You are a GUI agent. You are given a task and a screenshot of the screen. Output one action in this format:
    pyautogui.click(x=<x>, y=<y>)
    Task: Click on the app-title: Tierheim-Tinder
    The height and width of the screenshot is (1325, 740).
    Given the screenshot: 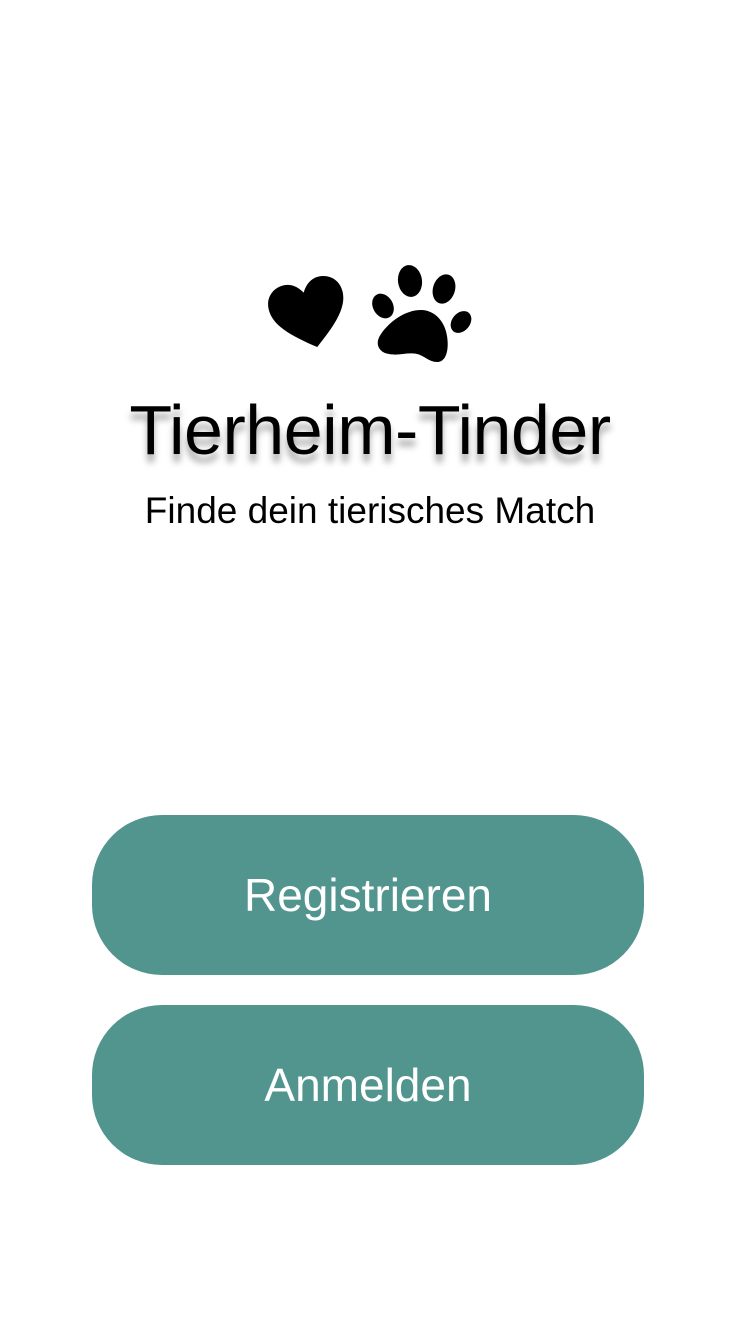 What is the action you would take?
    pyautogui.click(x=370, y=430)
    